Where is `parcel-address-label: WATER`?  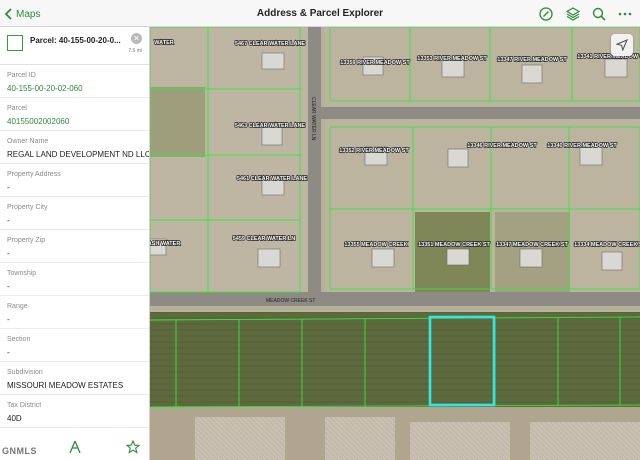 parcel-address-label: WATER is located at coordinates (163, 43).